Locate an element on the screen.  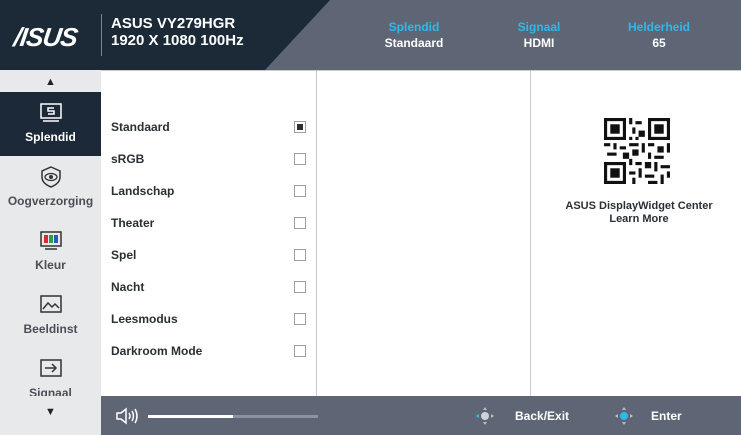
option-darkroom-mode-checkbox is located at coordinates (300, 351).